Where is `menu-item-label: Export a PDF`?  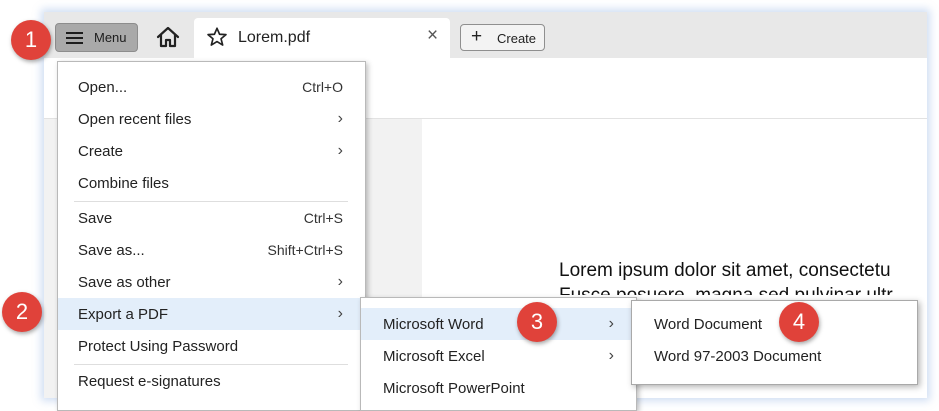
menu-item-label: Export a PDF is located at coordinates (123, 314).